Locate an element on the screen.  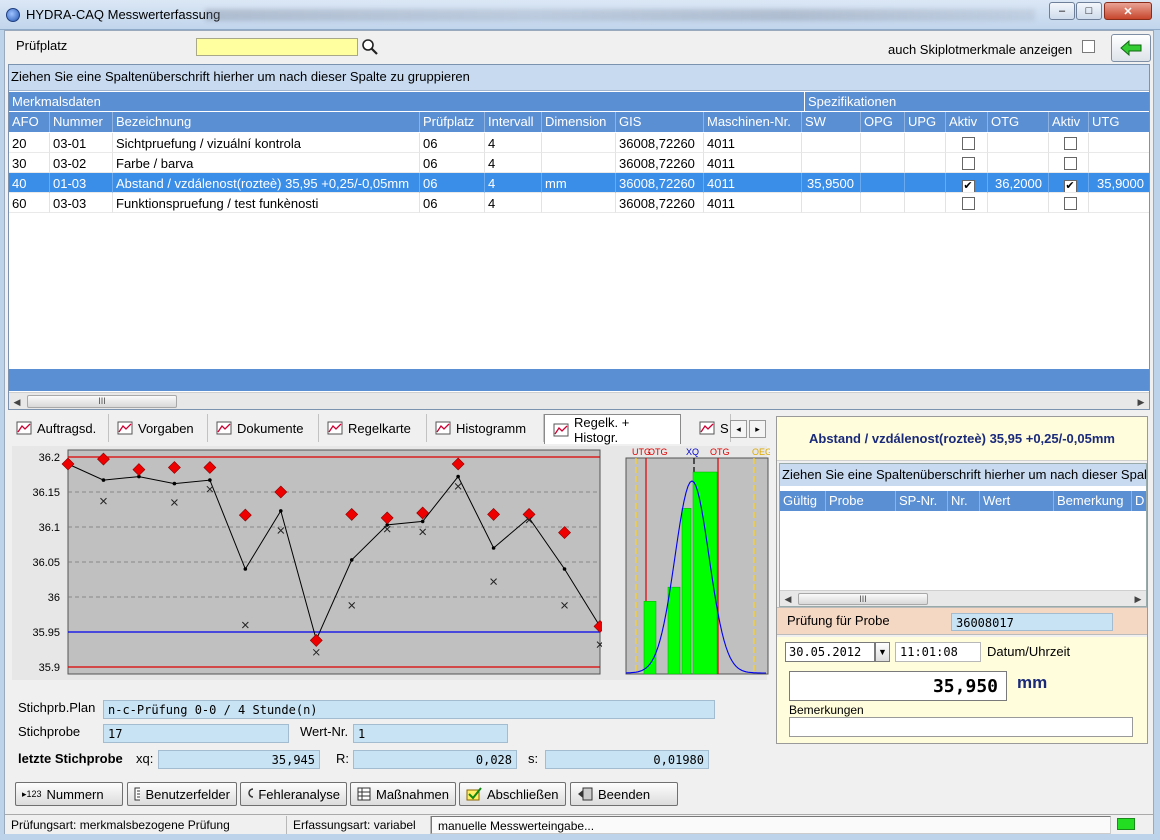
rp-col-header-0: Gültig is located at coordinates (803, 501).